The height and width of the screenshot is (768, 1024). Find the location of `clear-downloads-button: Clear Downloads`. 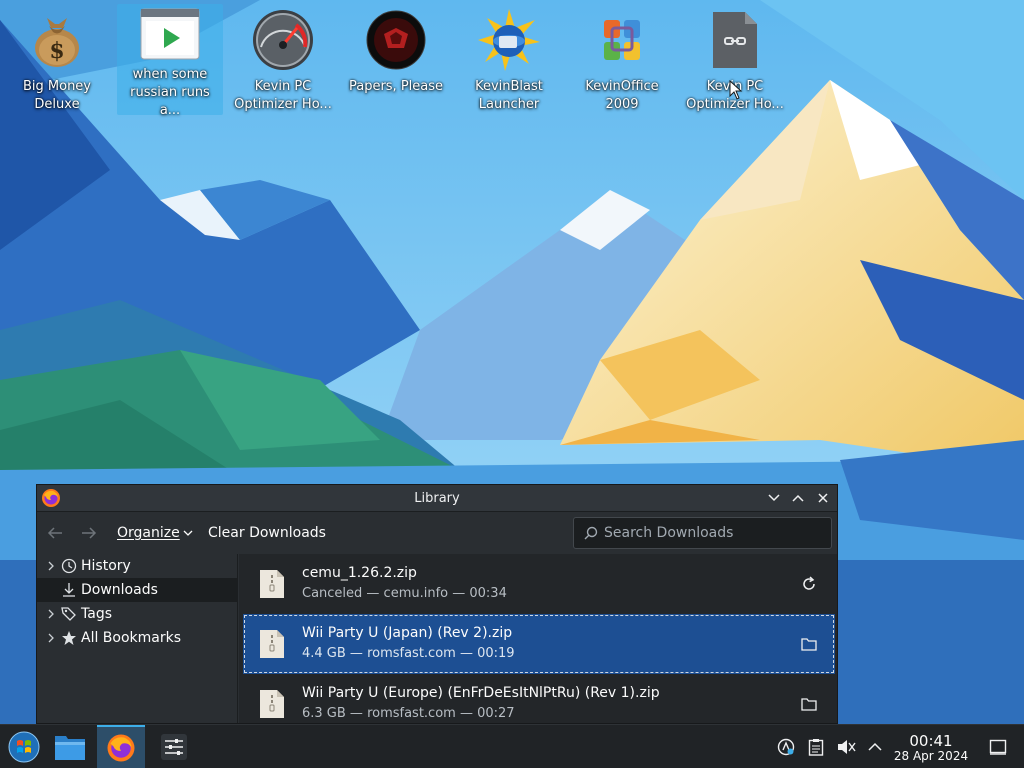

clear-downloads-button: Clear Downloads is located at coordinates (267, 533).